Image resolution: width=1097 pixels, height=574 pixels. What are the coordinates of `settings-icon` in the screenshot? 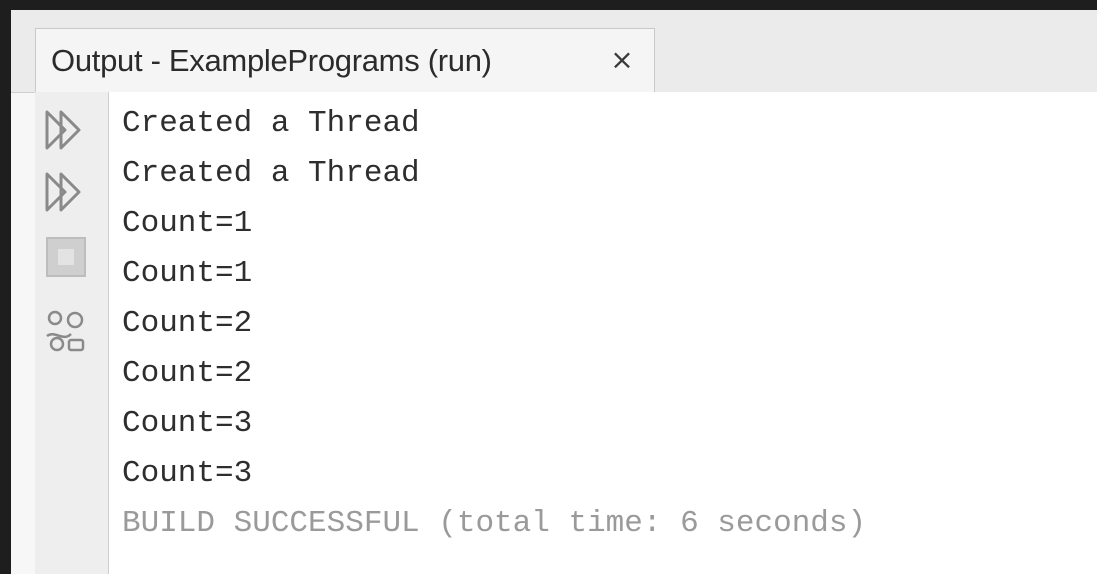 It's located at (65, 331).